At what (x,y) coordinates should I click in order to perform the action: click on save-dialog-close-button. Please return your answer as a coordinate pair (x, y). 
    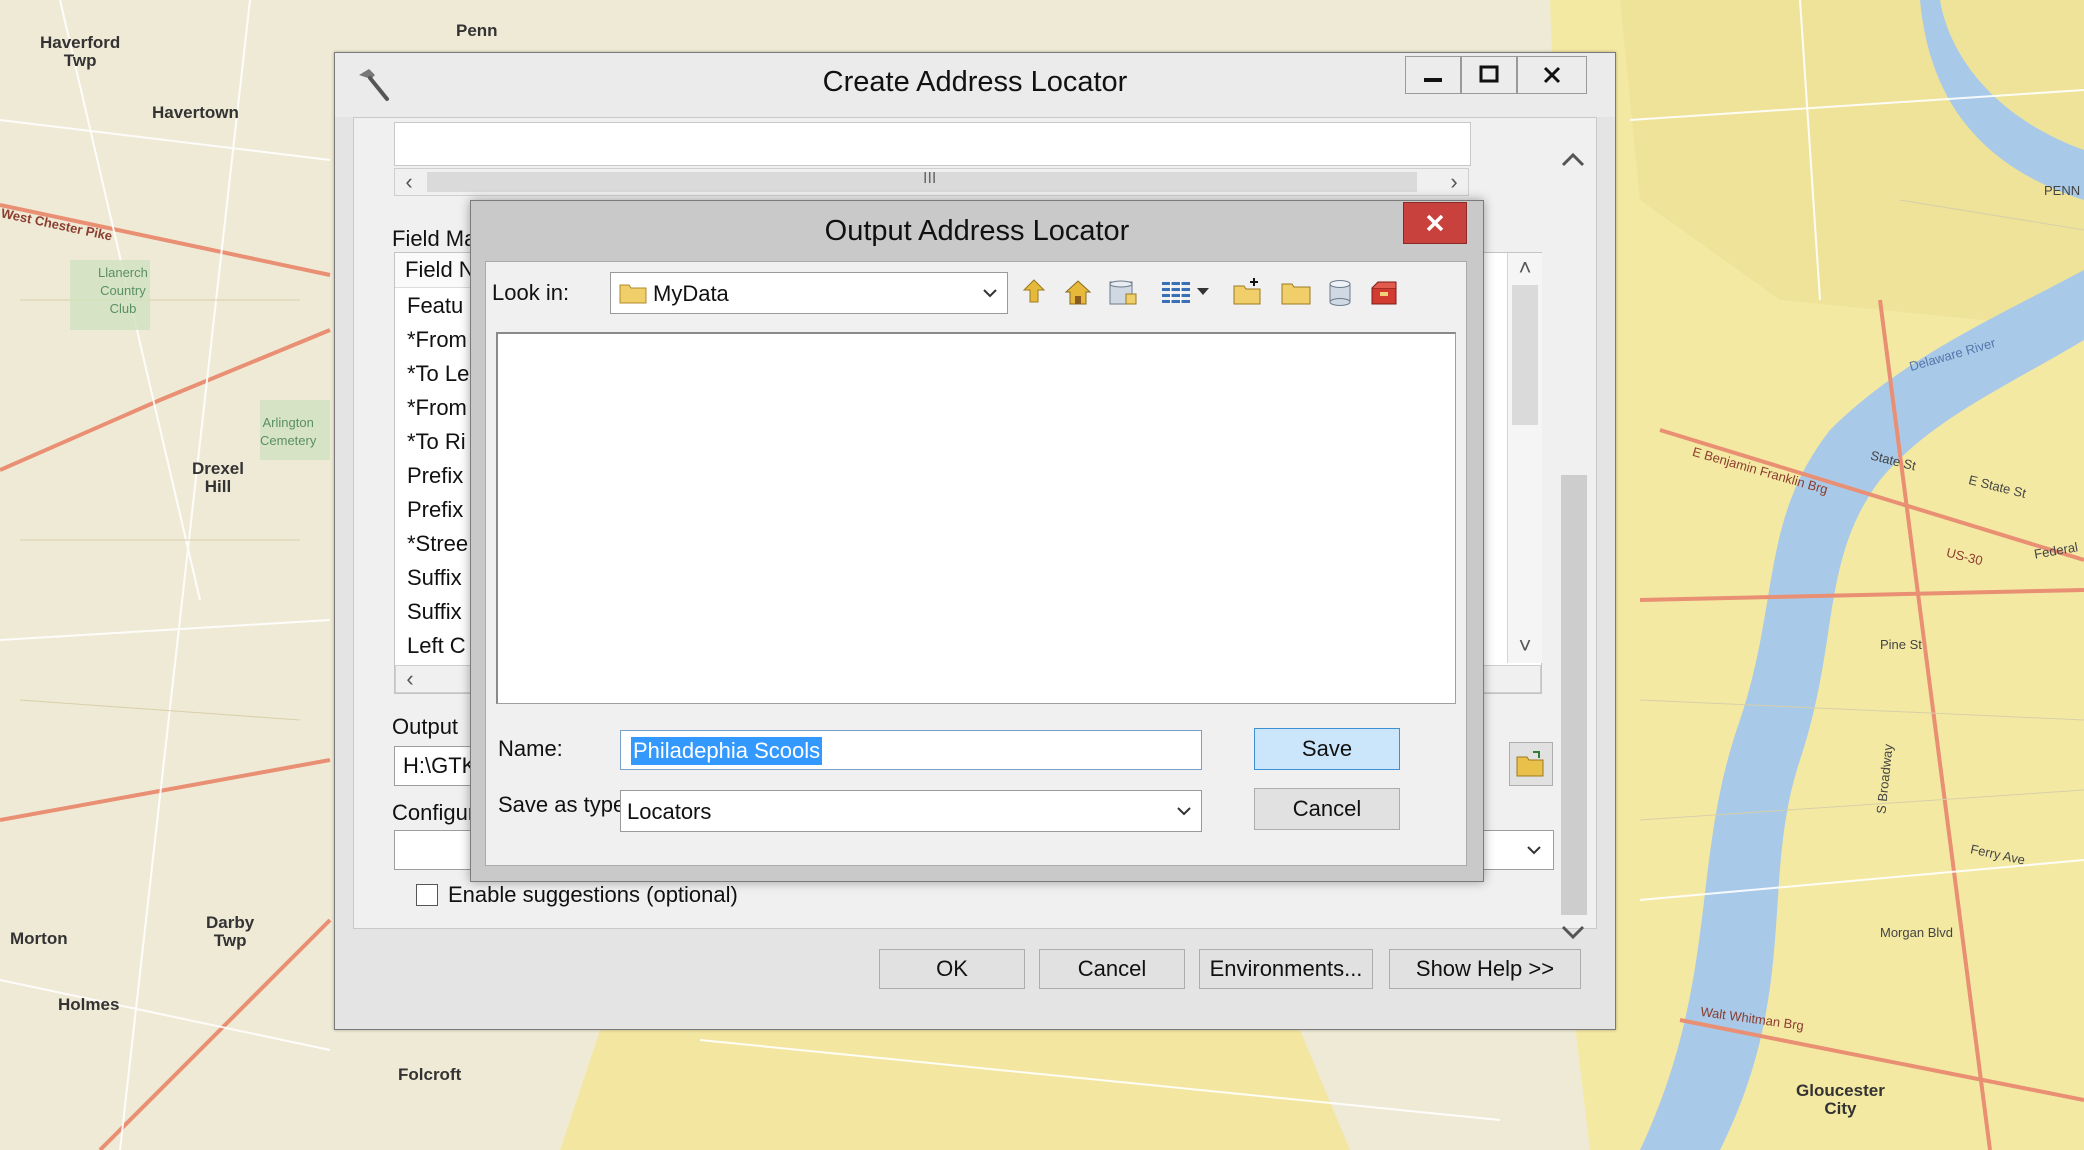
    Looking at the image, I should click on (1435, 223).